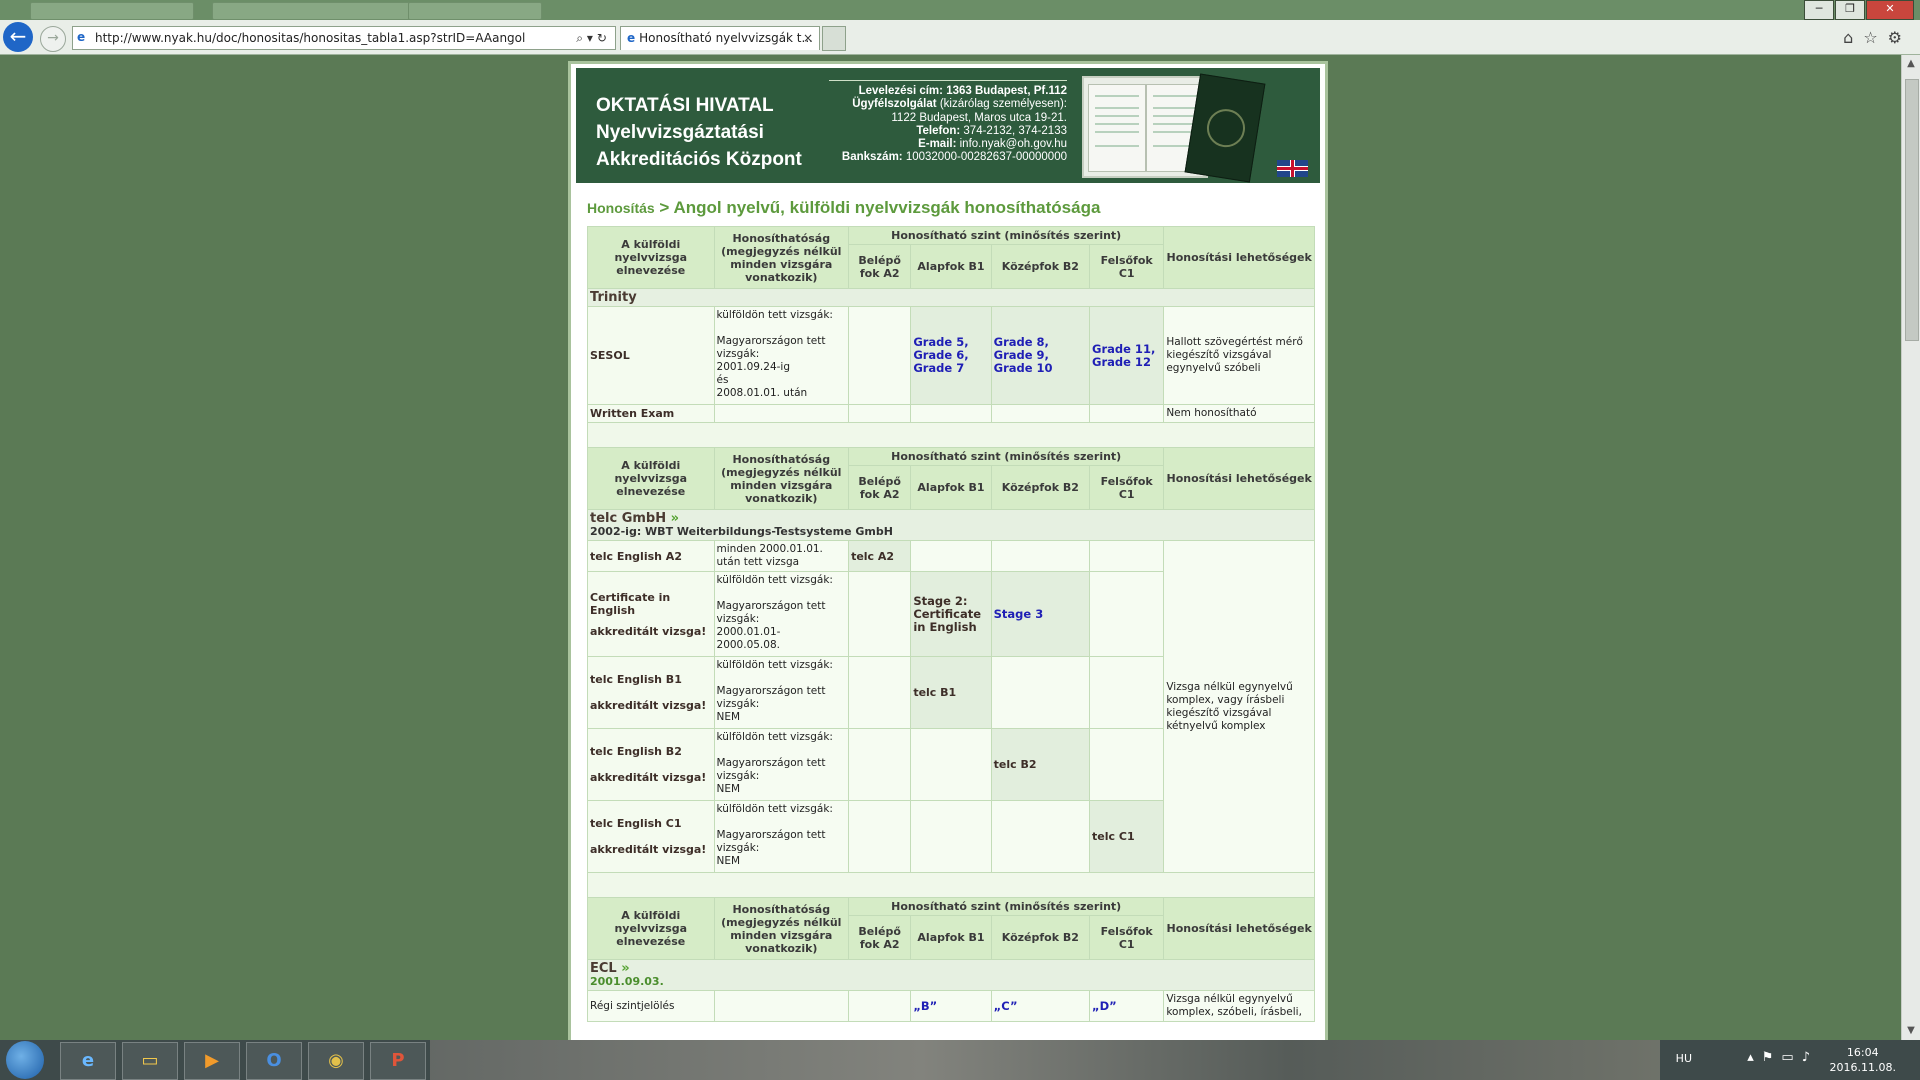 This screenshot has width=1920, height=1080. What do you see at coordinates (628, 518) in the screenshot?
I see `group-telc-title: telc GmbH` at bounding box center [628, 518].